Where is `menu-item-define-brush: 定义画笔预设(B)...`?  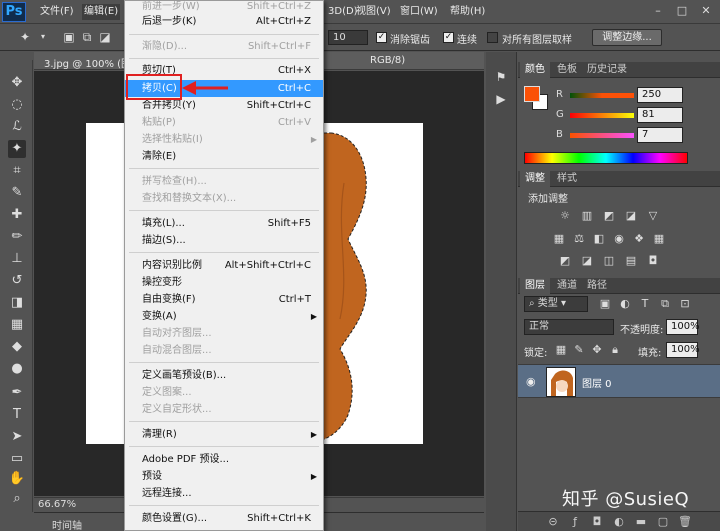 menu-item-define-brush: 定义画笔预设(B)... is located at coordinates (224, 375).